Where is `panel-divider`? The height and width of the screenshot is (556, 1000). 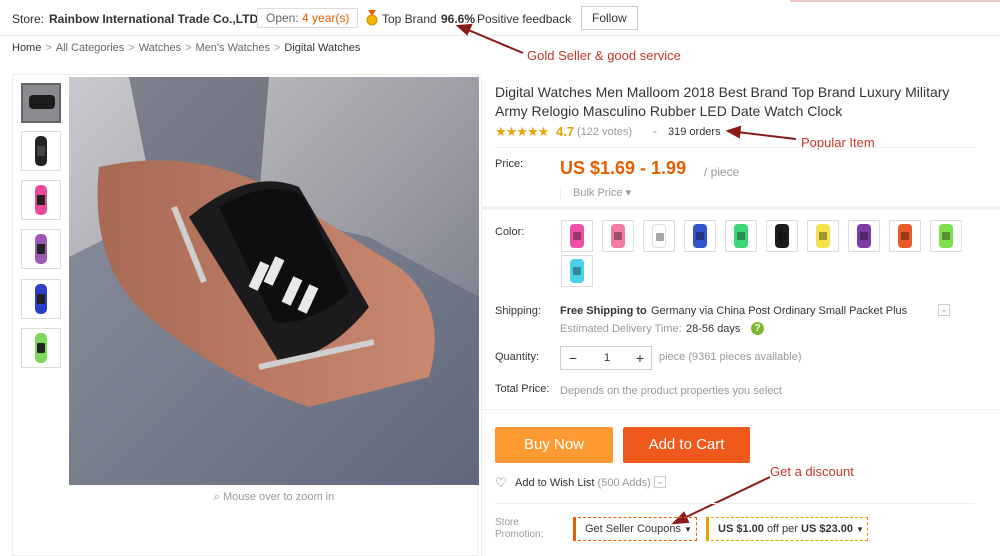
panel-divider is located at coordinates (481, 315).